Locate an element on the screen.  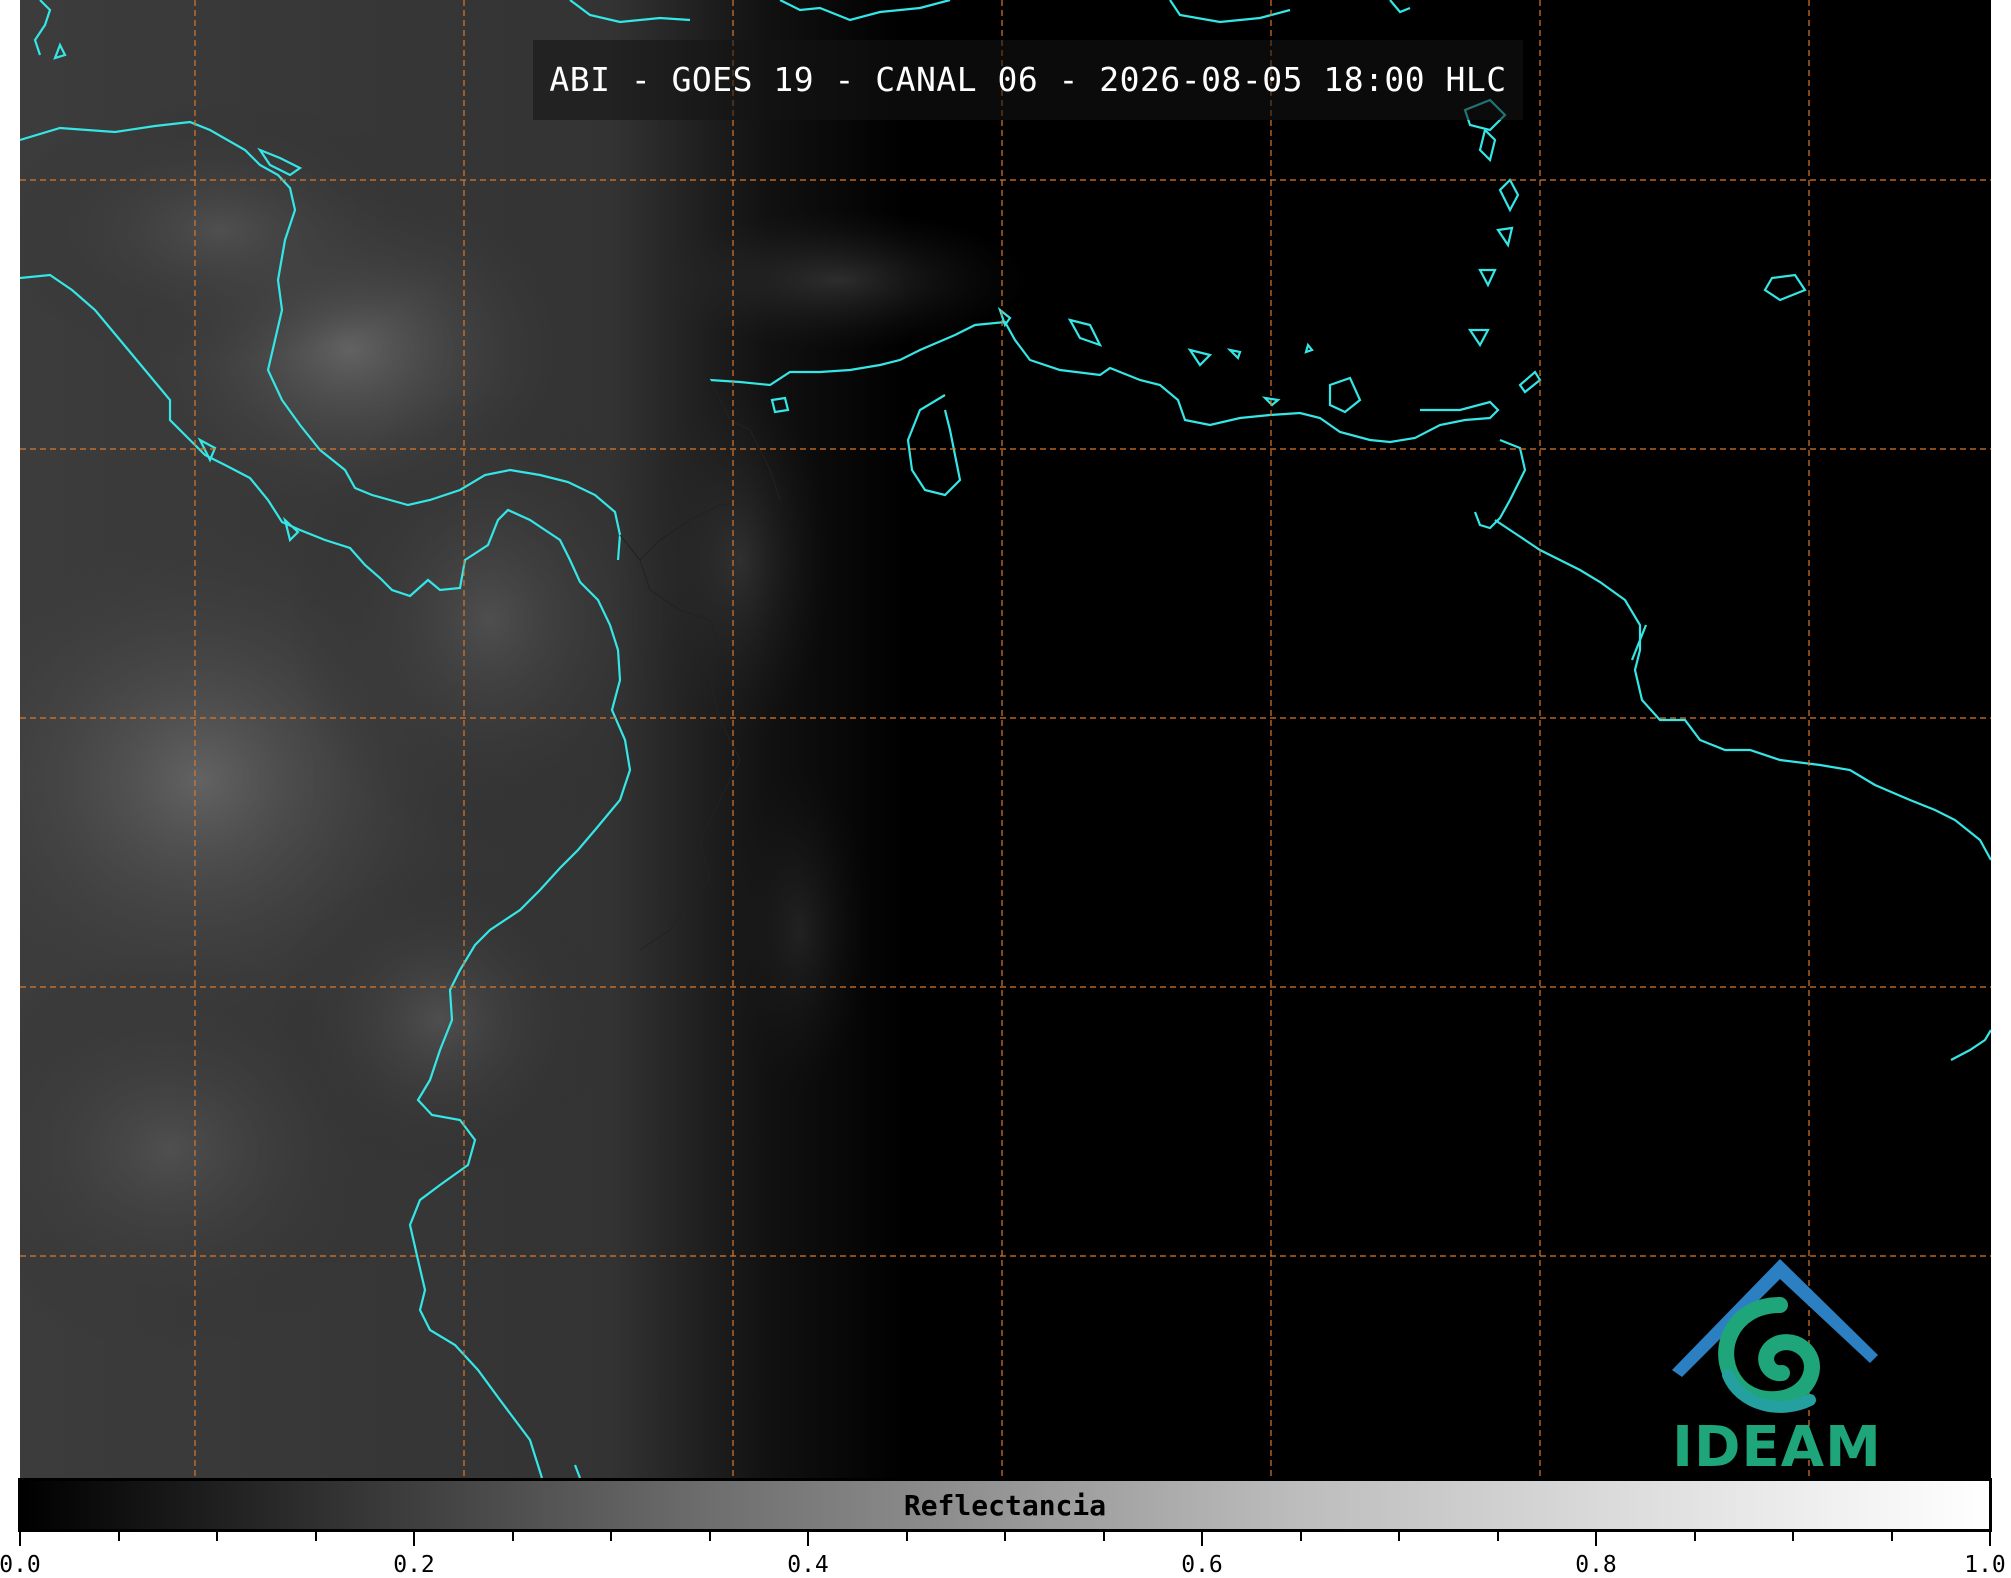
colorbar-tick-label: 0.0 is located at coordinates (20, 1565).